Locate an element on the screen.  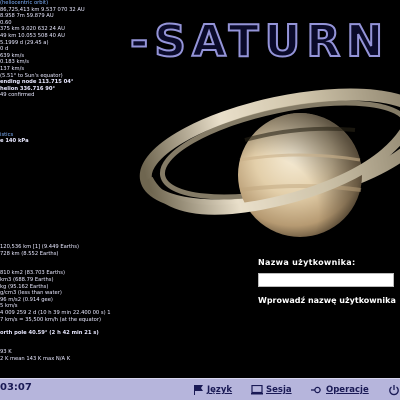
info-line: 49 confirmed is located at coordinates (17, 95).